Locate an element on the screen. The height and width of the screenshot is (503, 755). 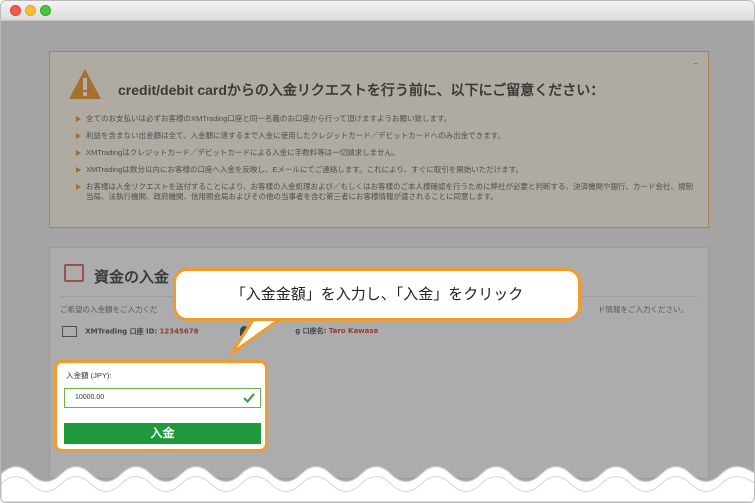
title-bar is located at coordinates (377, 11).